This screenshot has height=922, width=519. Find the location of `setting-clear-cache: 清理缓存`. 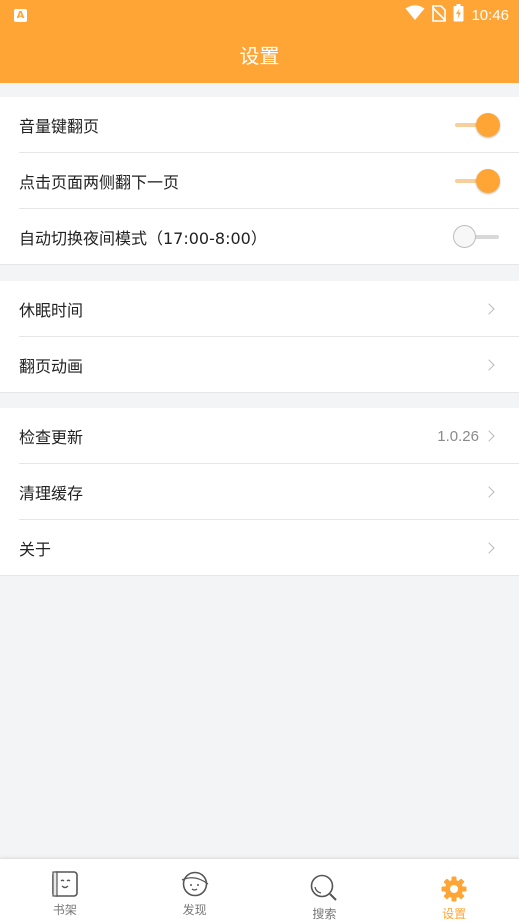

setting-clear-cache: 清理缓存 is located at coordinates (259, 492).